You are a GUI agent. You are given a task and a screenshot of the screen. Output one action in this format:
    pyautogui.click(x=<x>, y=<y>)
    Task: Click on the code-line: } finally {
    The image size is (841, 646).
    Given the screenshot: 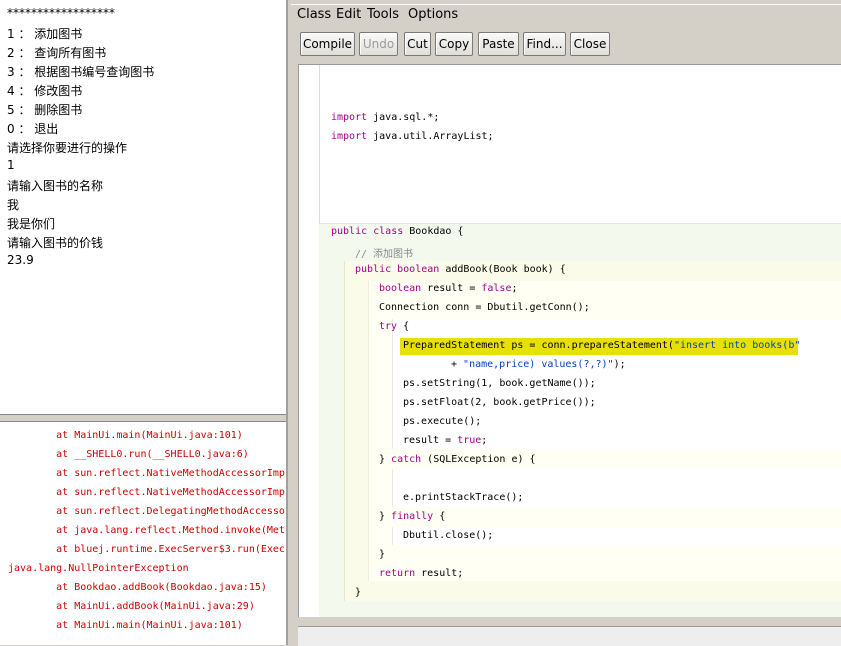 What is the action you would take?
    pyautogui.click(x=412, y=516)
    